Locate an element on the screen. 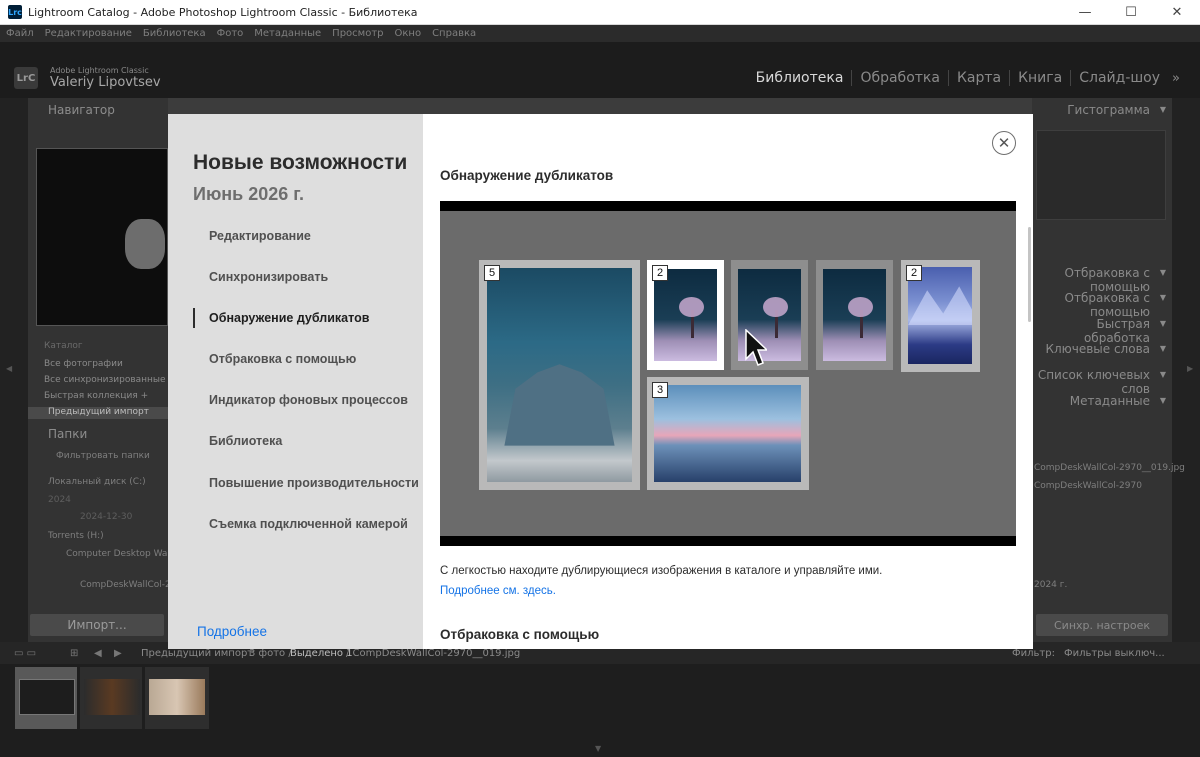  module-develop: Обработка is located at coordinates (899, 78).